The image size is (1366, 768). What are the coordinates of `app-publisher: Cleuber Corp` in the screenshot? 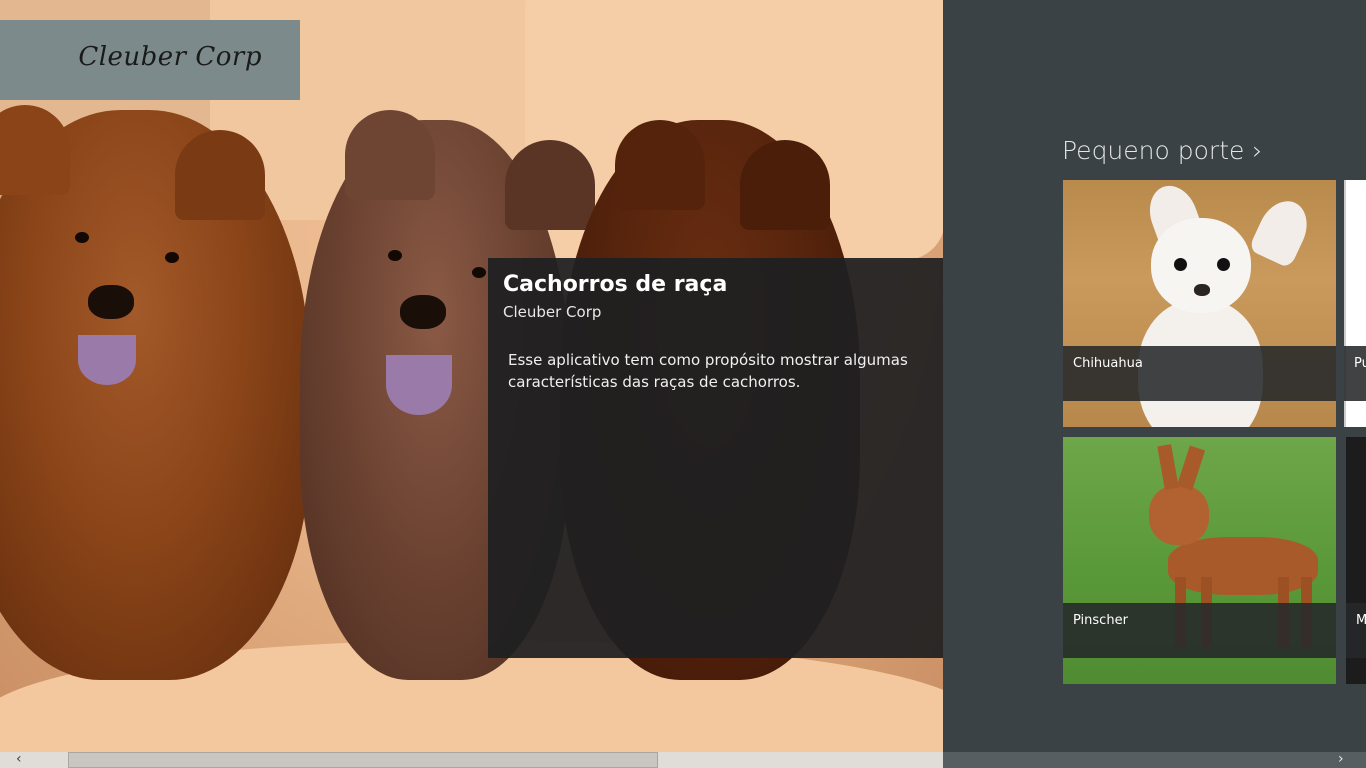 It's located at (552, 312).